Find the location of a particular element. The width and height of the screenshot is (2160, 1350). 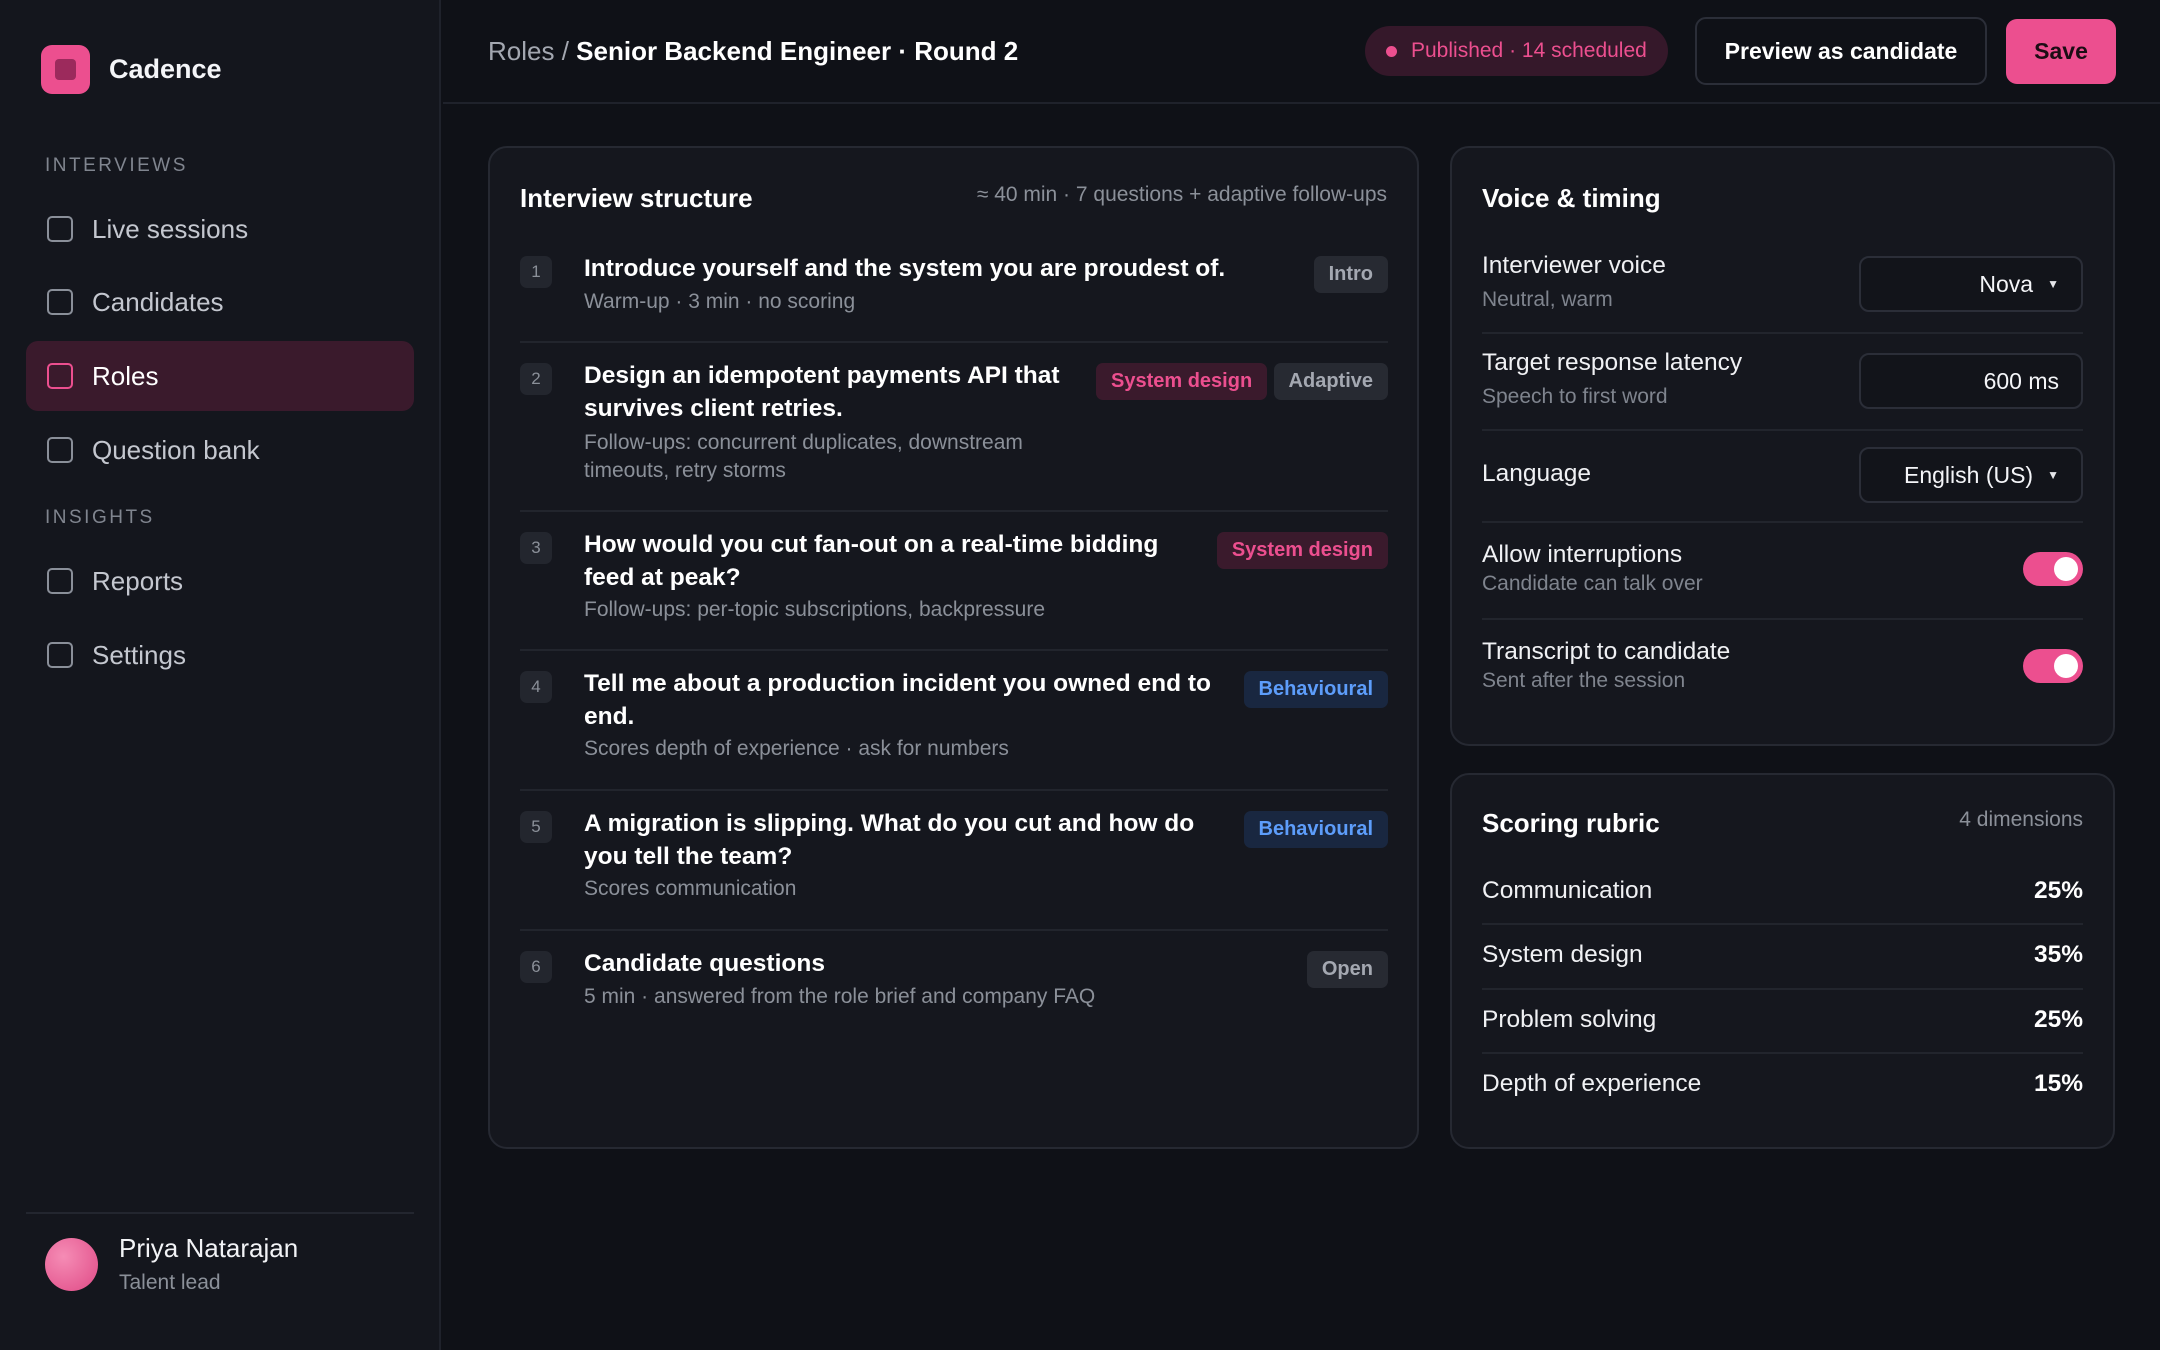

sidebar-item-label: Roles is located at coordinates (125, 375).